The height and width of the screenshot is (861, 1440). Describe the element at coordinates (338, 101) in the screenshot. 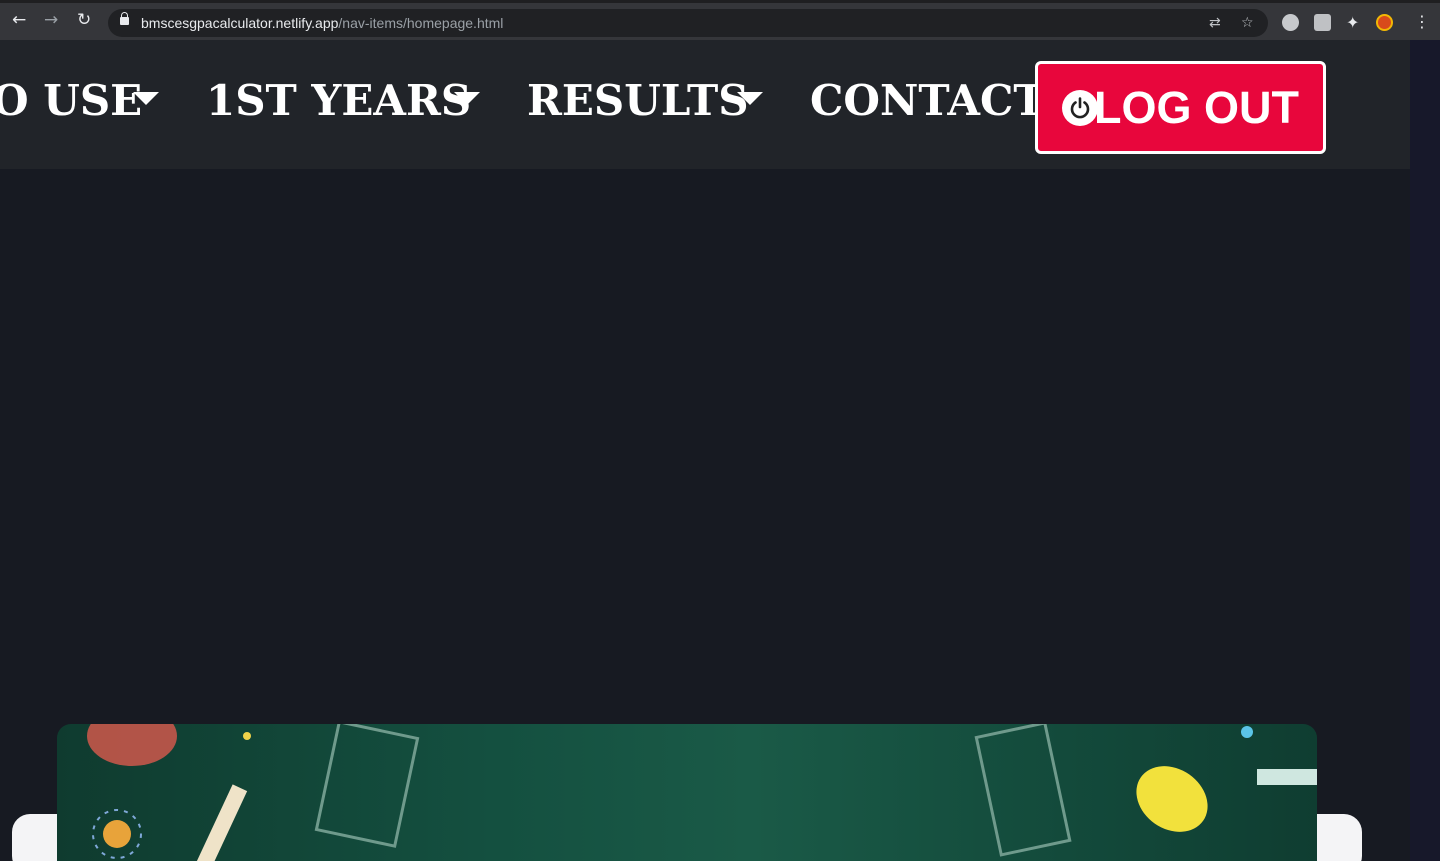

I see `nav-1st-years: 1ST YEARS` at that location.